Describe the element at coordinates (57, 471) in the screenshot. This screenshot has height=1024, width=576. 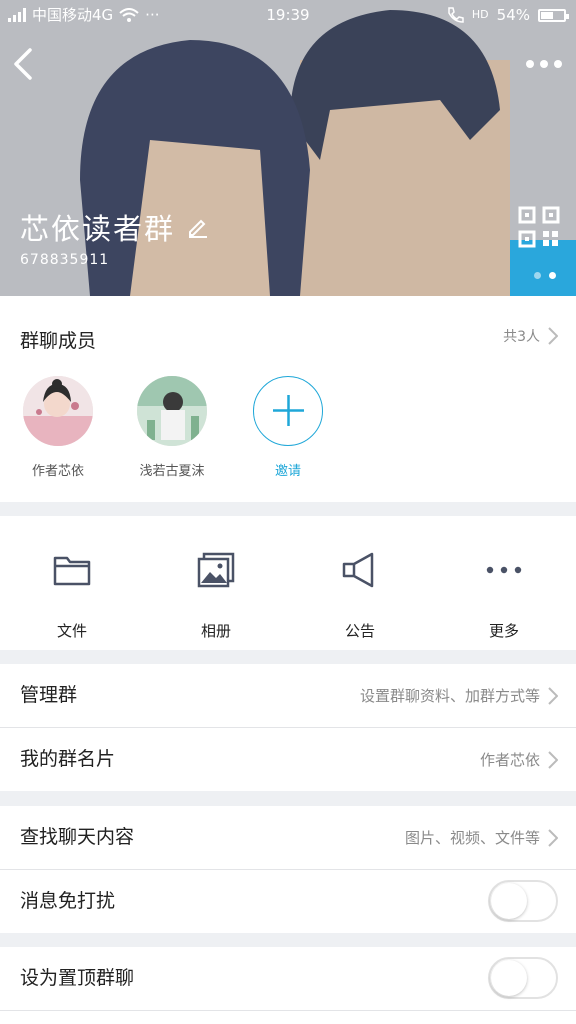
I see `member-name: 作者芯依` at that location.